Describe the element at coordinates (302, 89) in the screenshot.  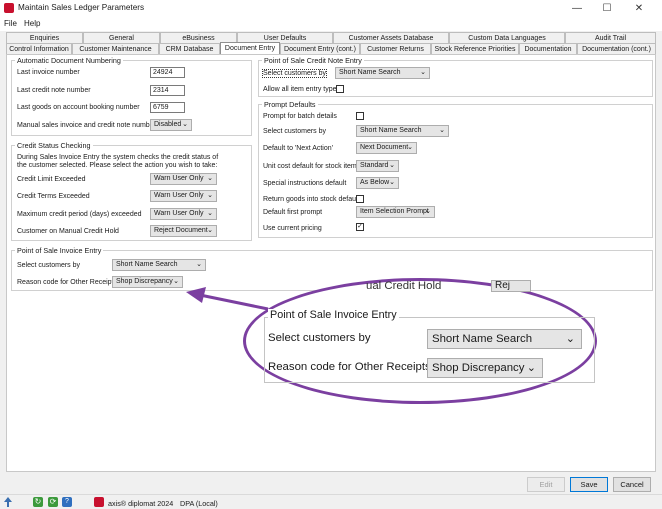
I see `label-allow-item-types: Allow all item entry types` at that location.